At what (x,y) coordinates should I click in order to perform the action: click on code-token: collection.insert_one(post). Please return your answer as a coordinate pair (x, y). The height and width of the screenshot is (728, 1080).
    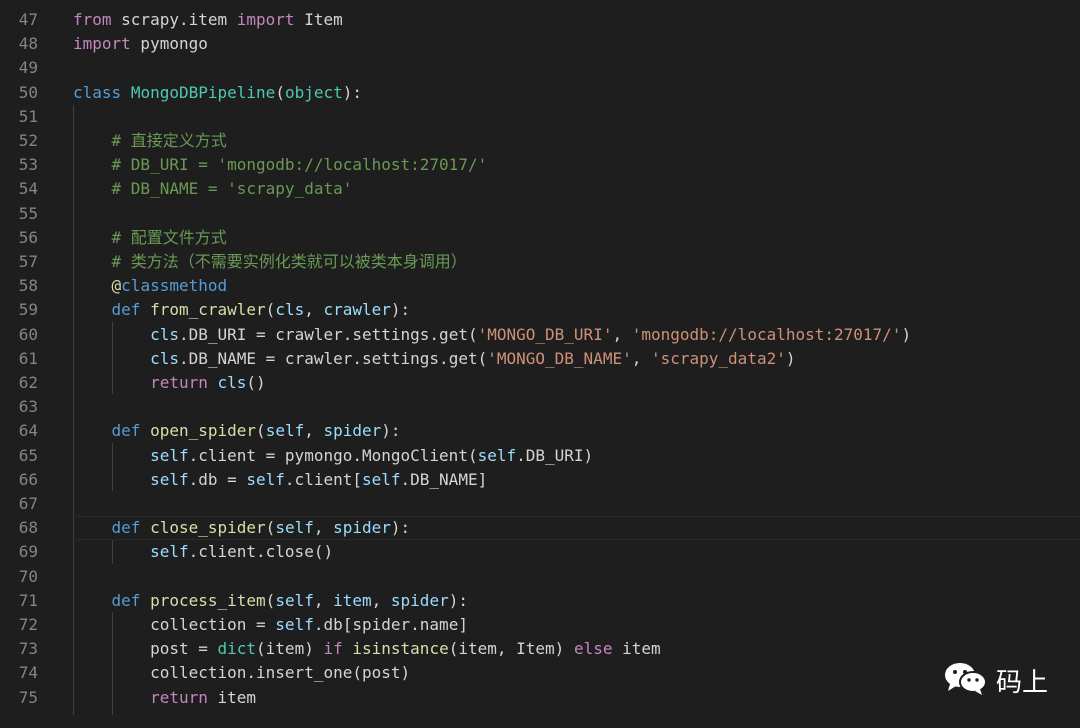
    Looking at the image, I should click on (242, 673).